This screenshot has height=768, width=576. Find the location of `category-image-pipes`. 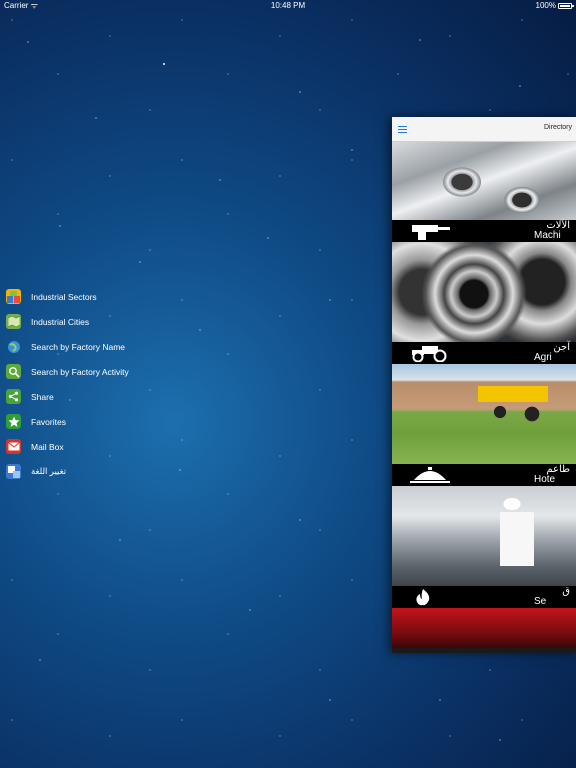

category-image-pipes is located at coordinates (484, 181).